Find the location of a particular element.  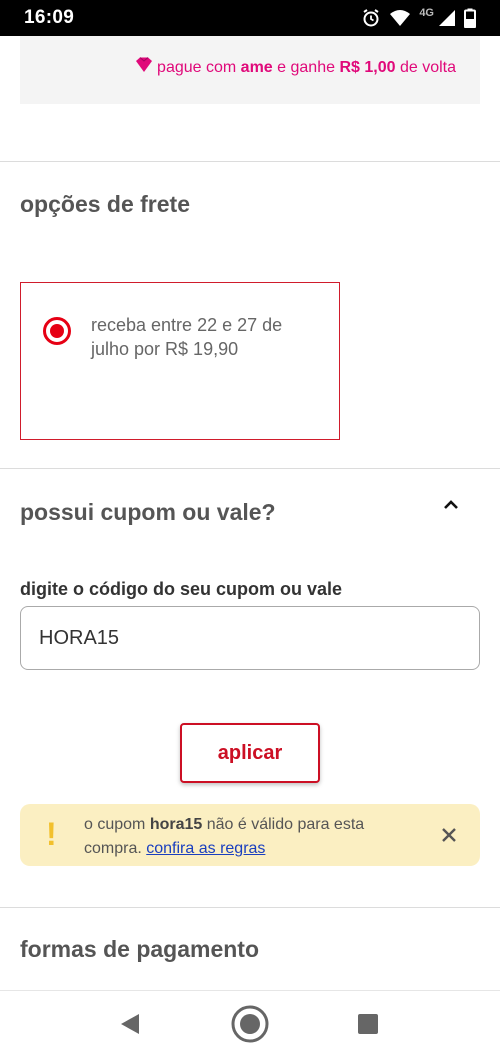

ame-brand: ame is located at coordinates (256, 67).